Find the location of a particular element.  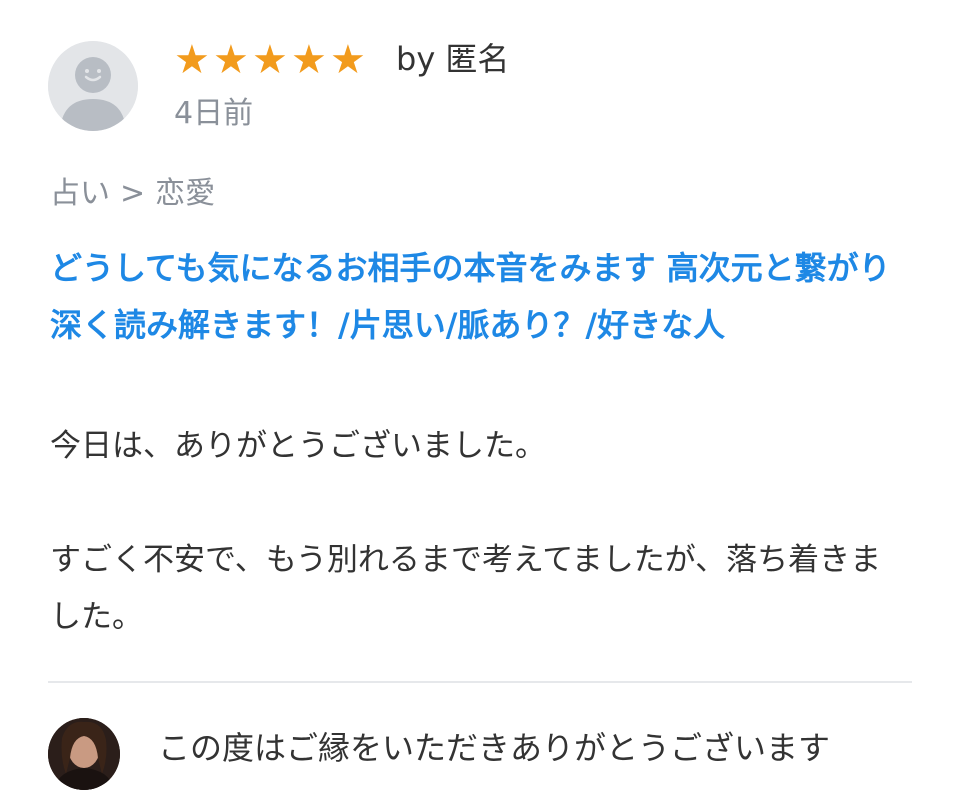

reviewer-avatar is located at coordinates (93, 86).